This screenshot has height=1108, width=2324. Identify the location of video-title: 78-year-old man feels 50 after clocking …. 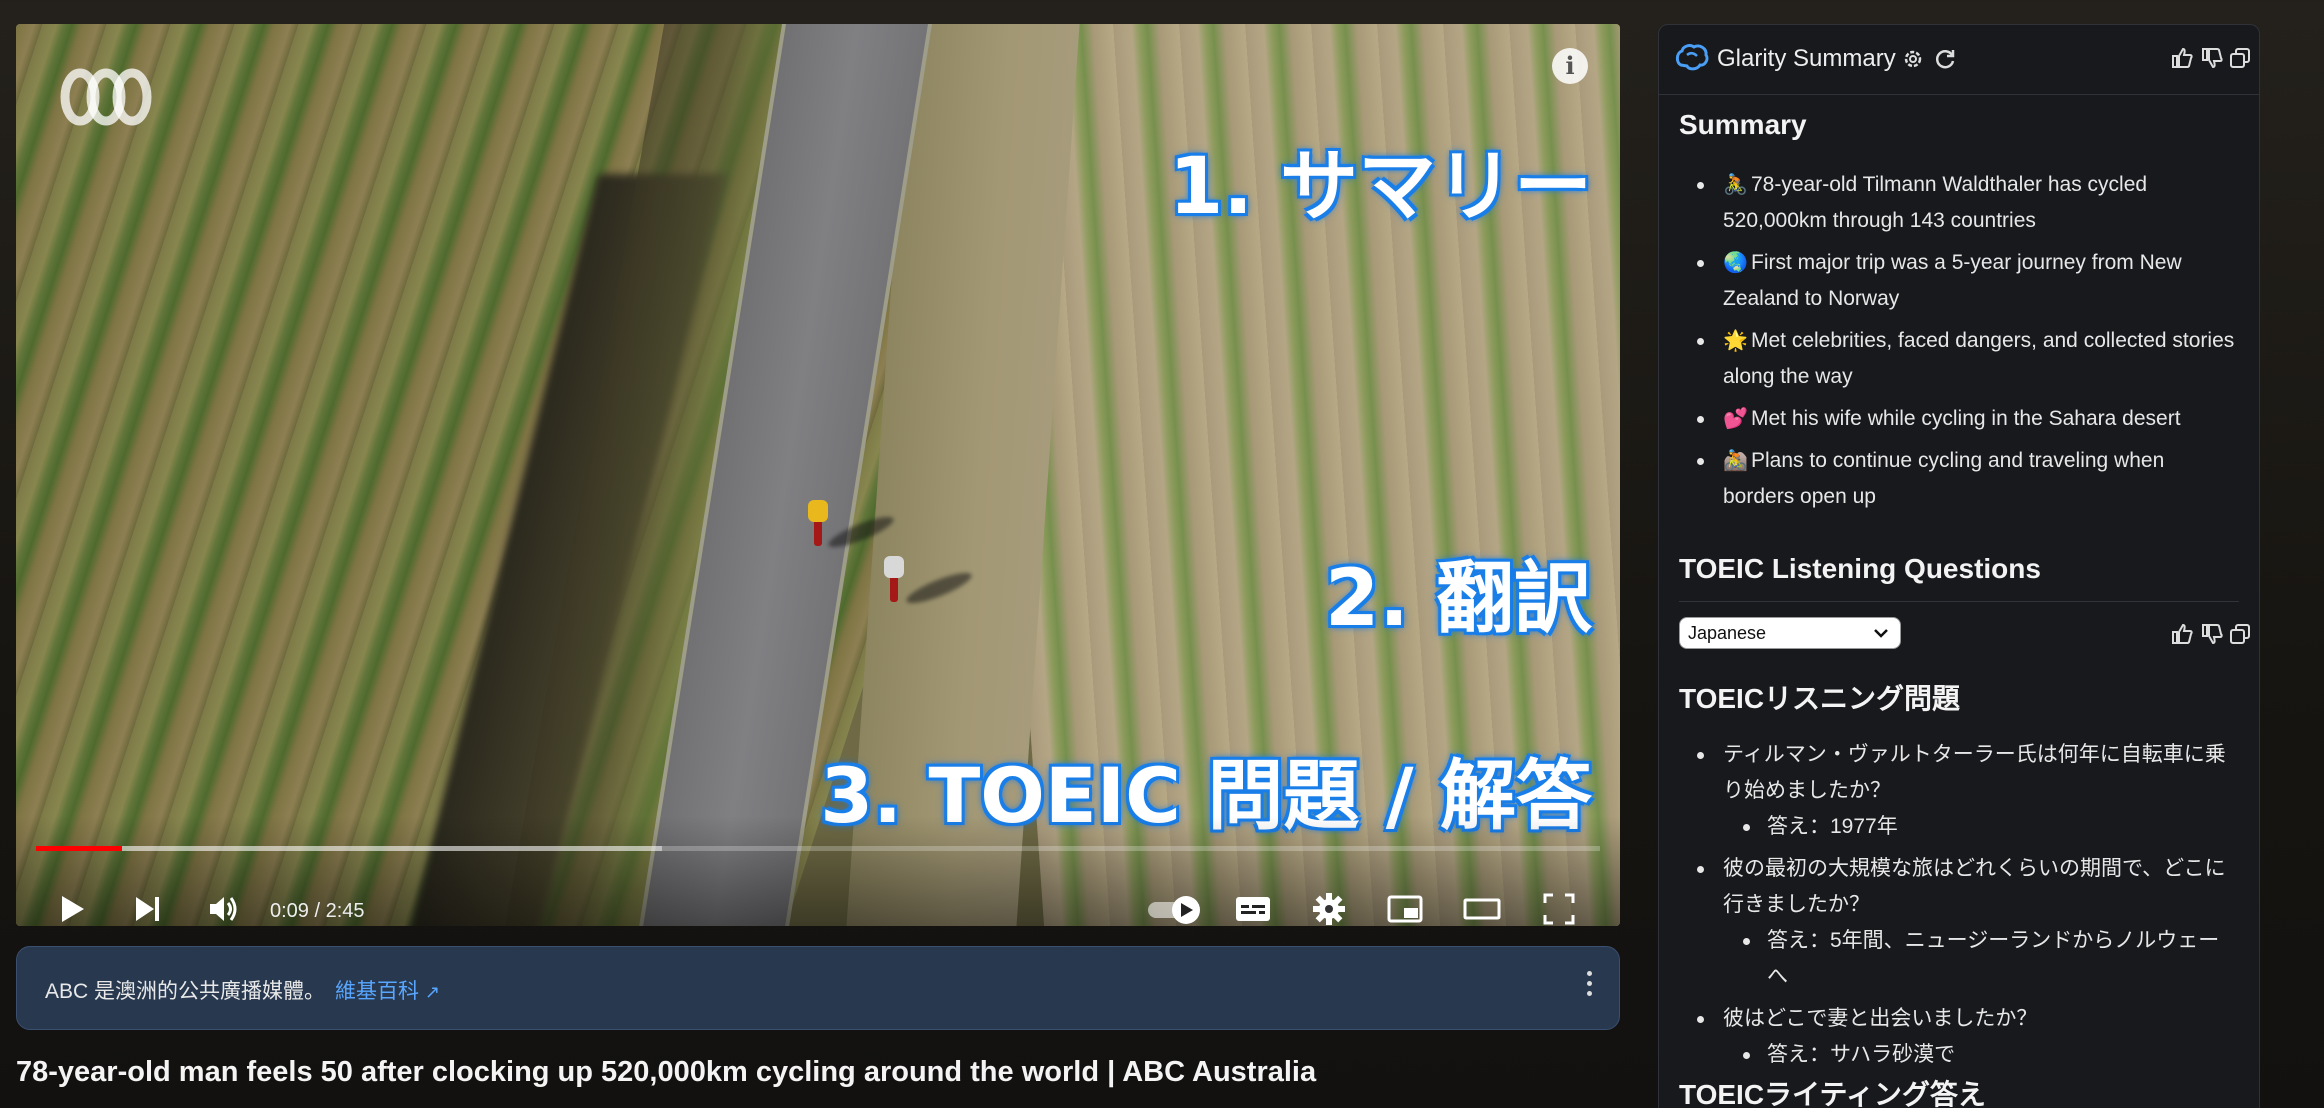
(666, 1072).